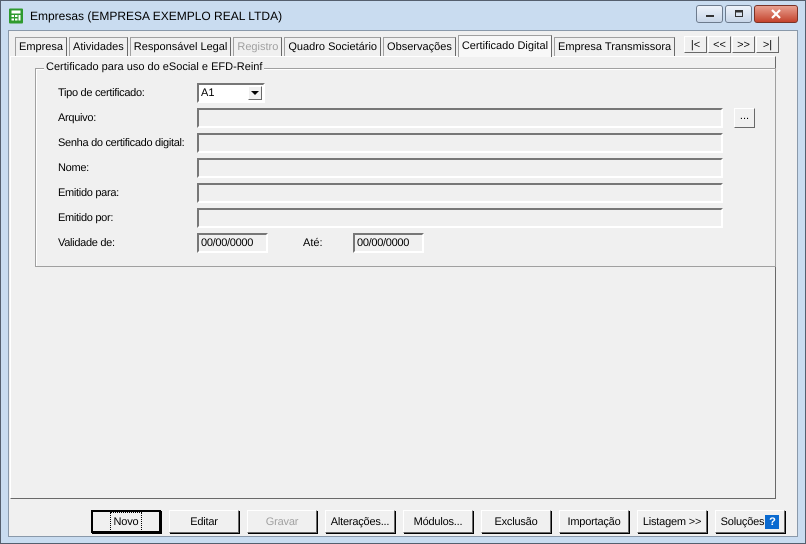  I want to click on tab: Empresa Transmissora, so click(615, 46).